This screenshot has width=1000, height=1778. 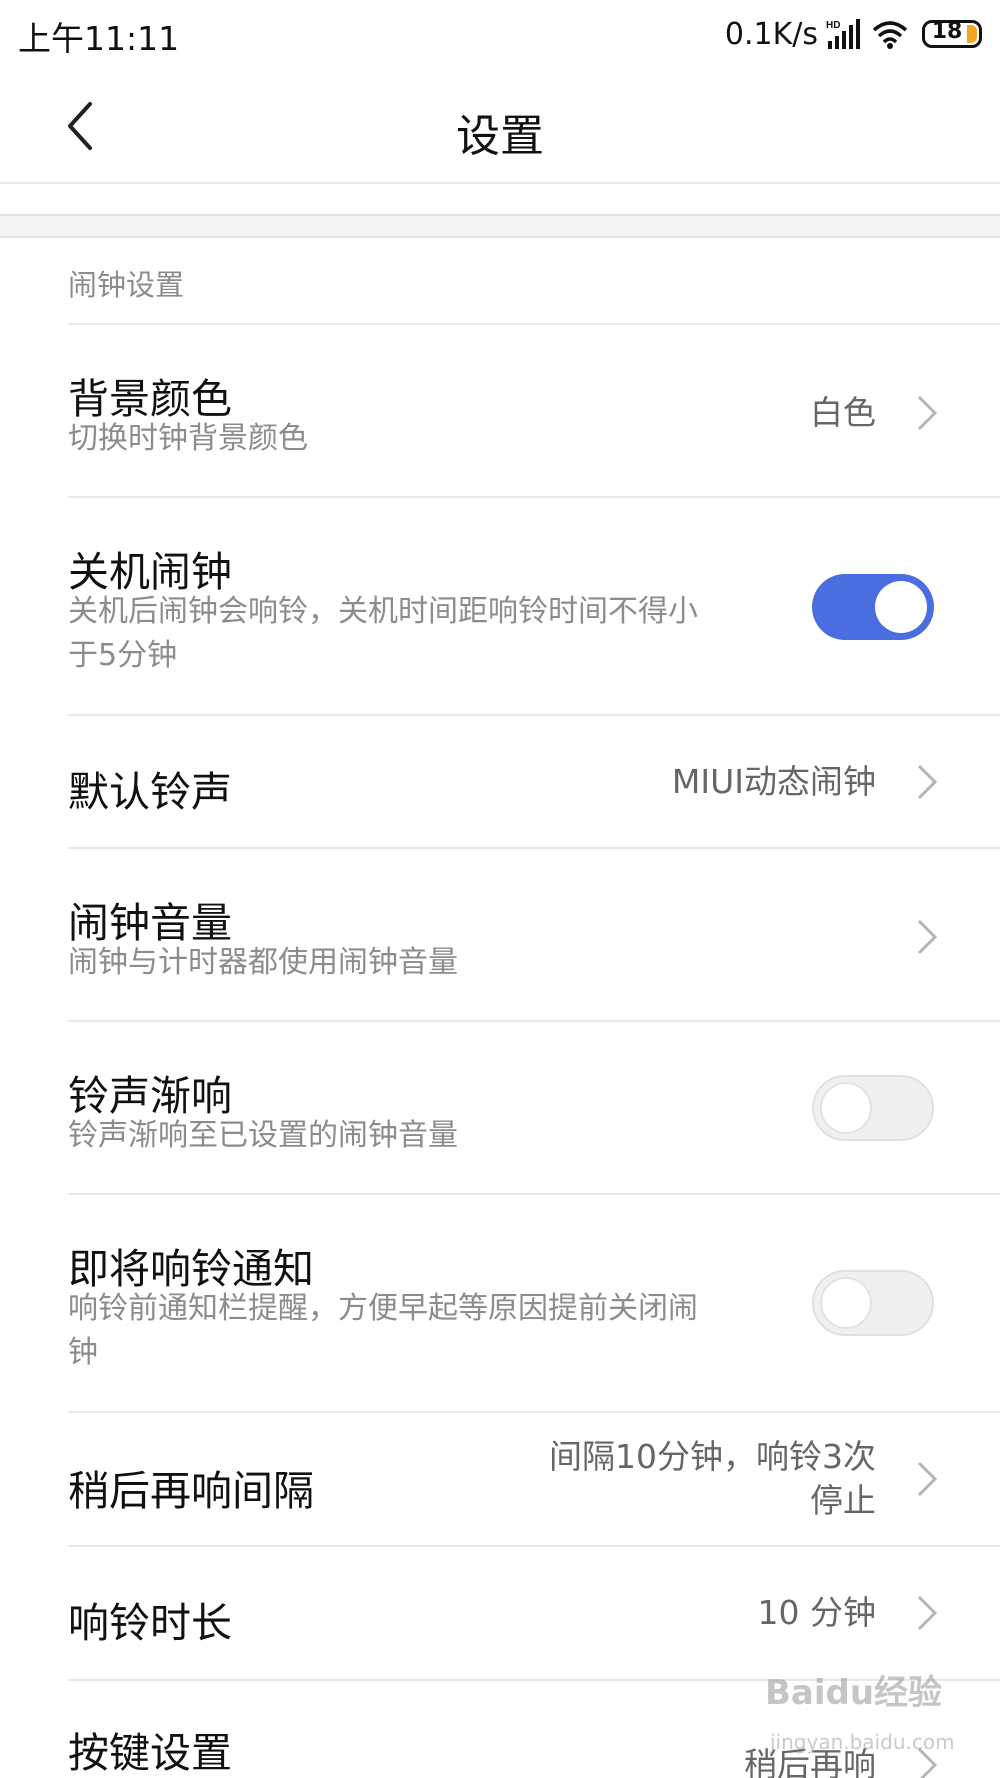 I want to click on row-subtitle: 铃声渐响至已设置的闹钟音量, so click(x=263, y=1135).